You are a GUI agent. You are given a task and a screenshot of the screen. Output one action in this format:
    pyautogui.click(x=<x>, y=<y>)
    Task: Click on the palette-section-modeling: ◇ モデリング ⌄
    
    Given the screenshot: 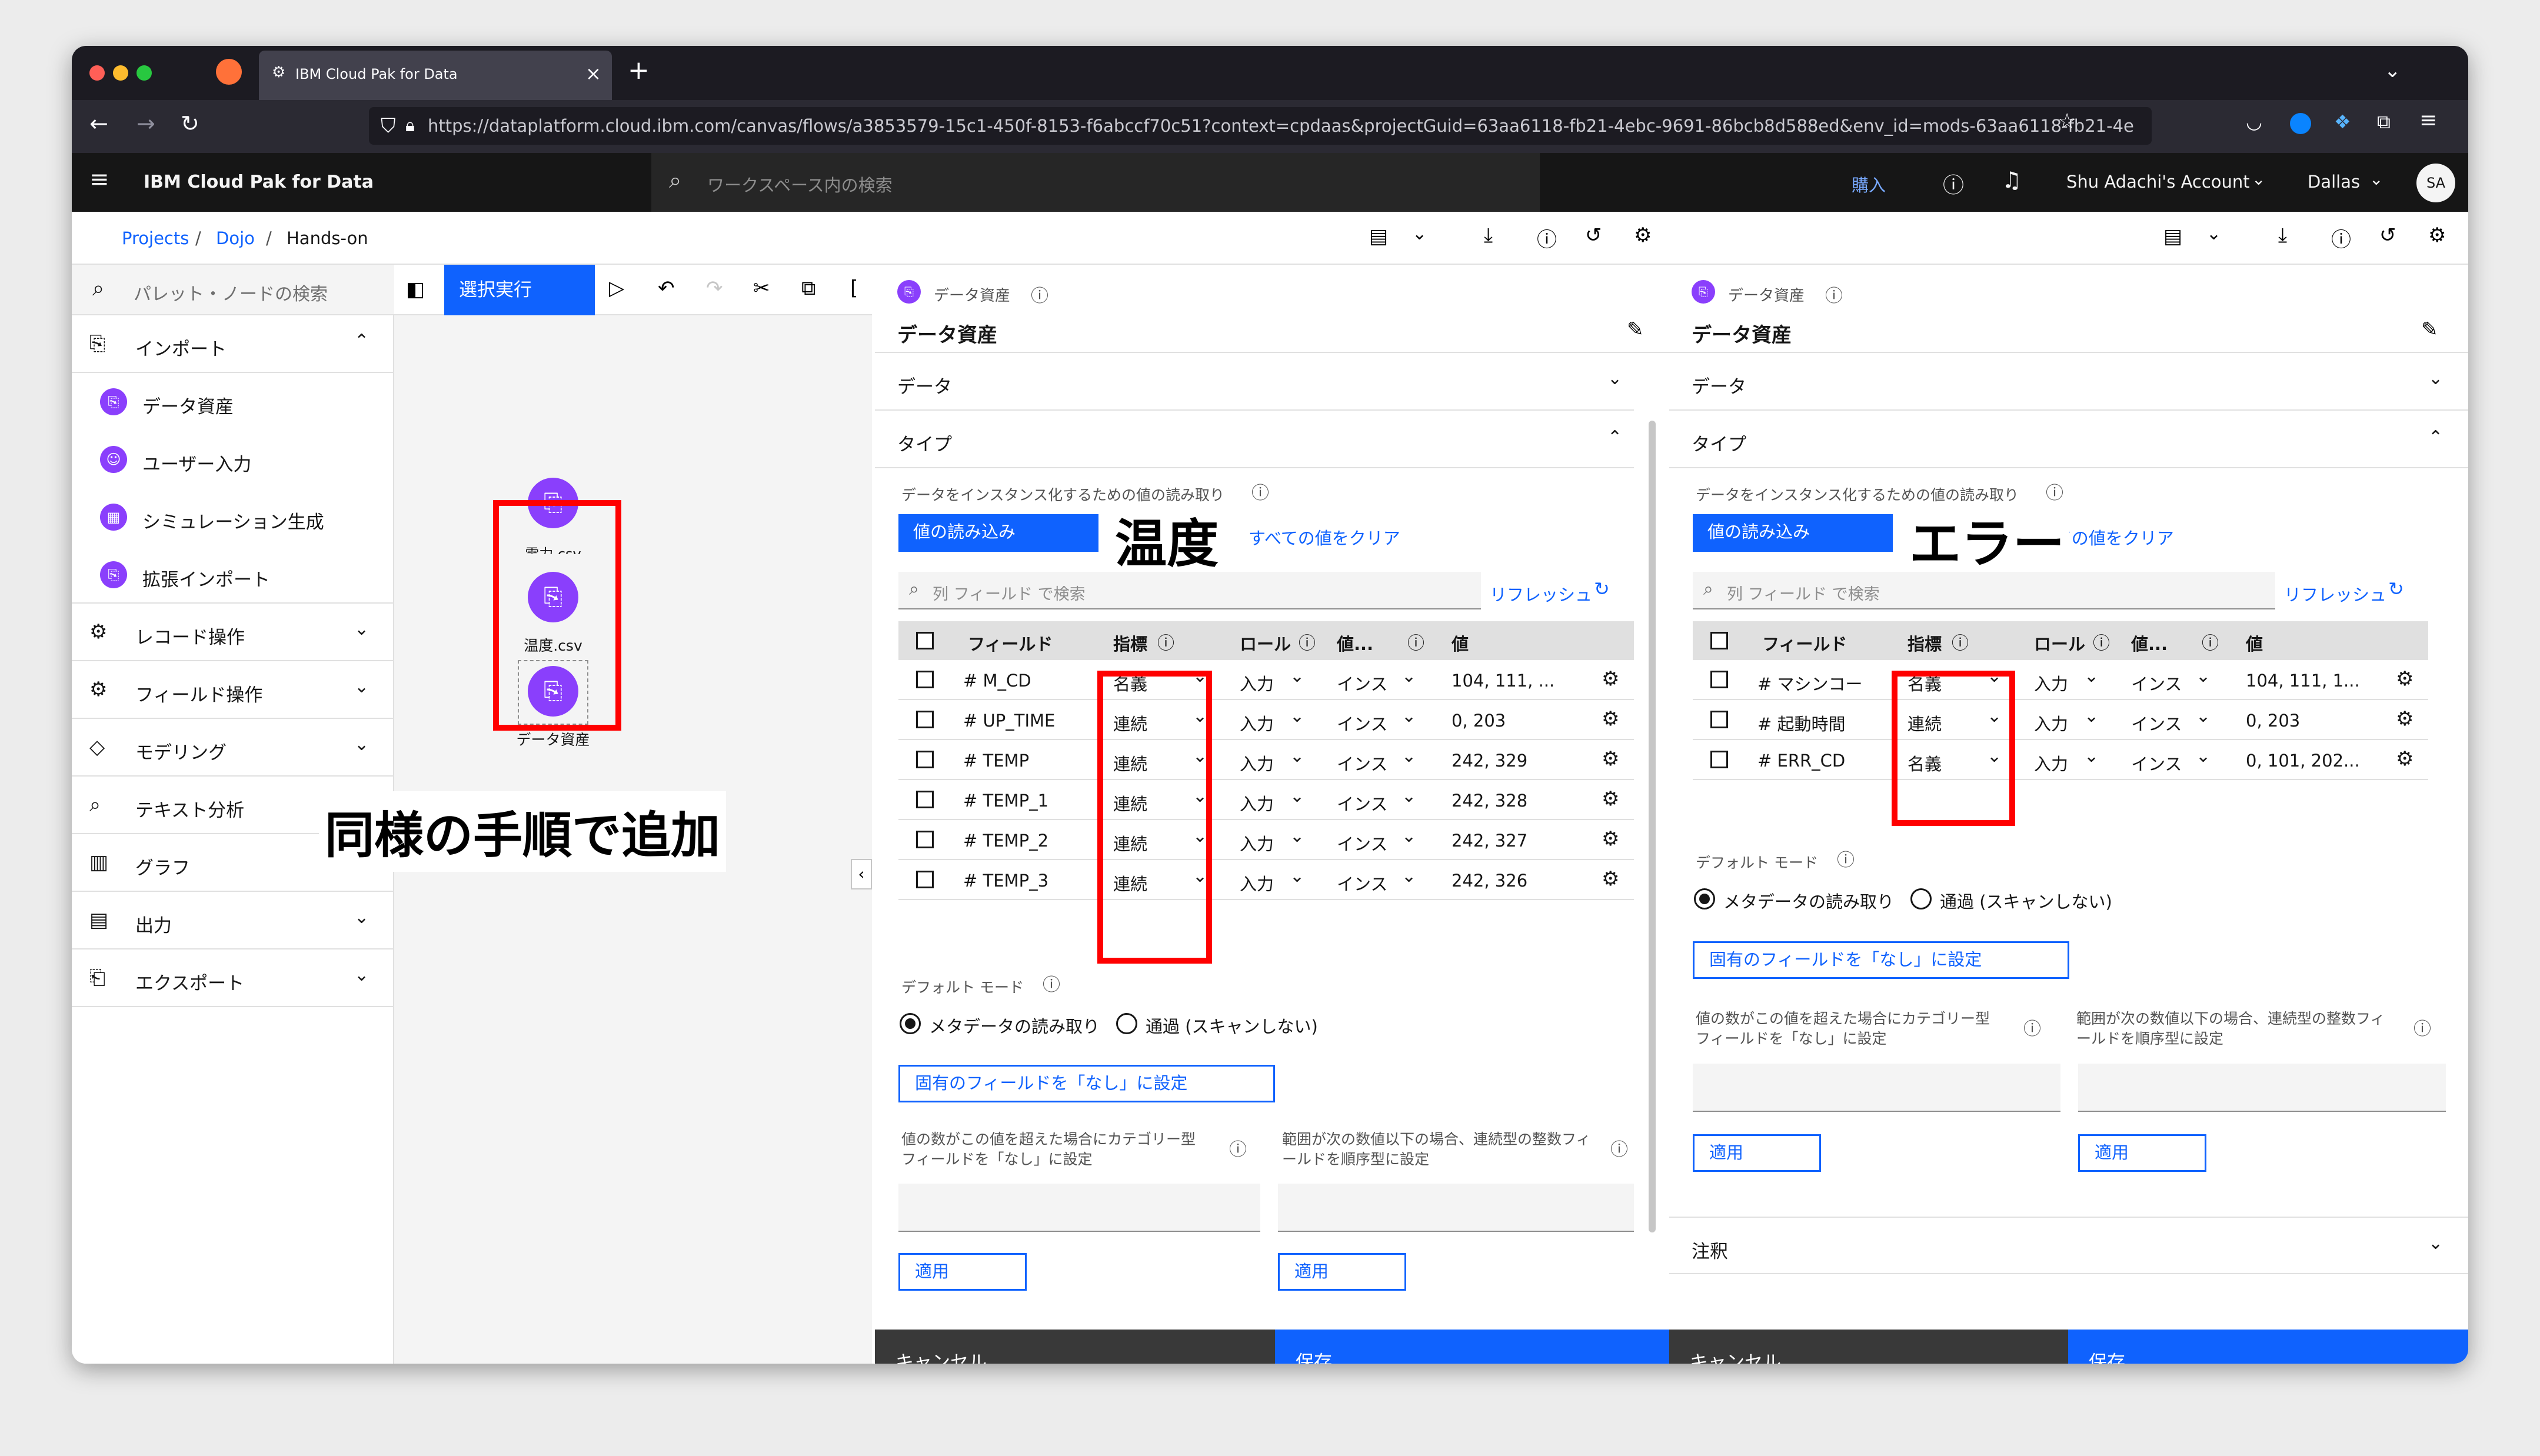 What is the action you would take?
    pyautogui.click(x=233, y=748)
    